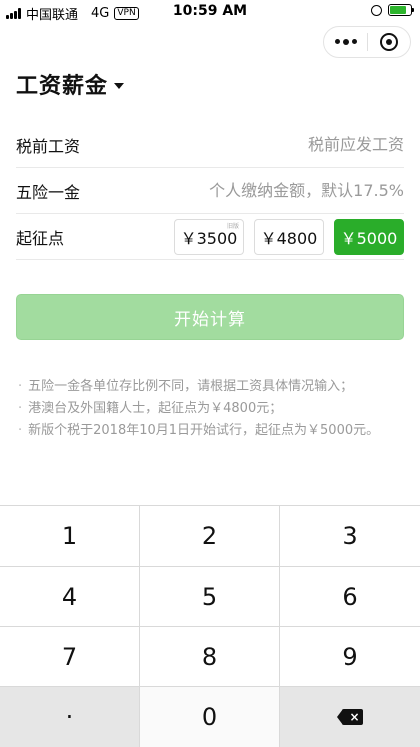  I want to click on salary-label: 税前工资, so click(48, 146).